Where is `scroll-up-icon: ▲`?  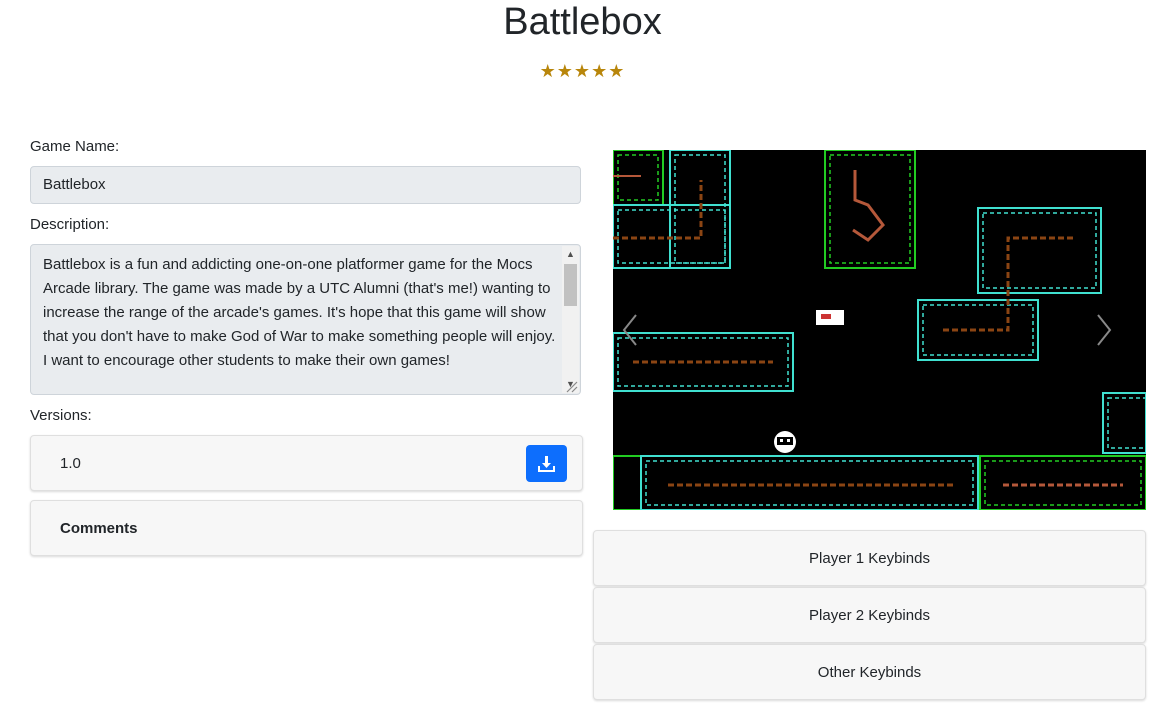
scroll-up-icon: ▲ is located at coordinates (570, 254).